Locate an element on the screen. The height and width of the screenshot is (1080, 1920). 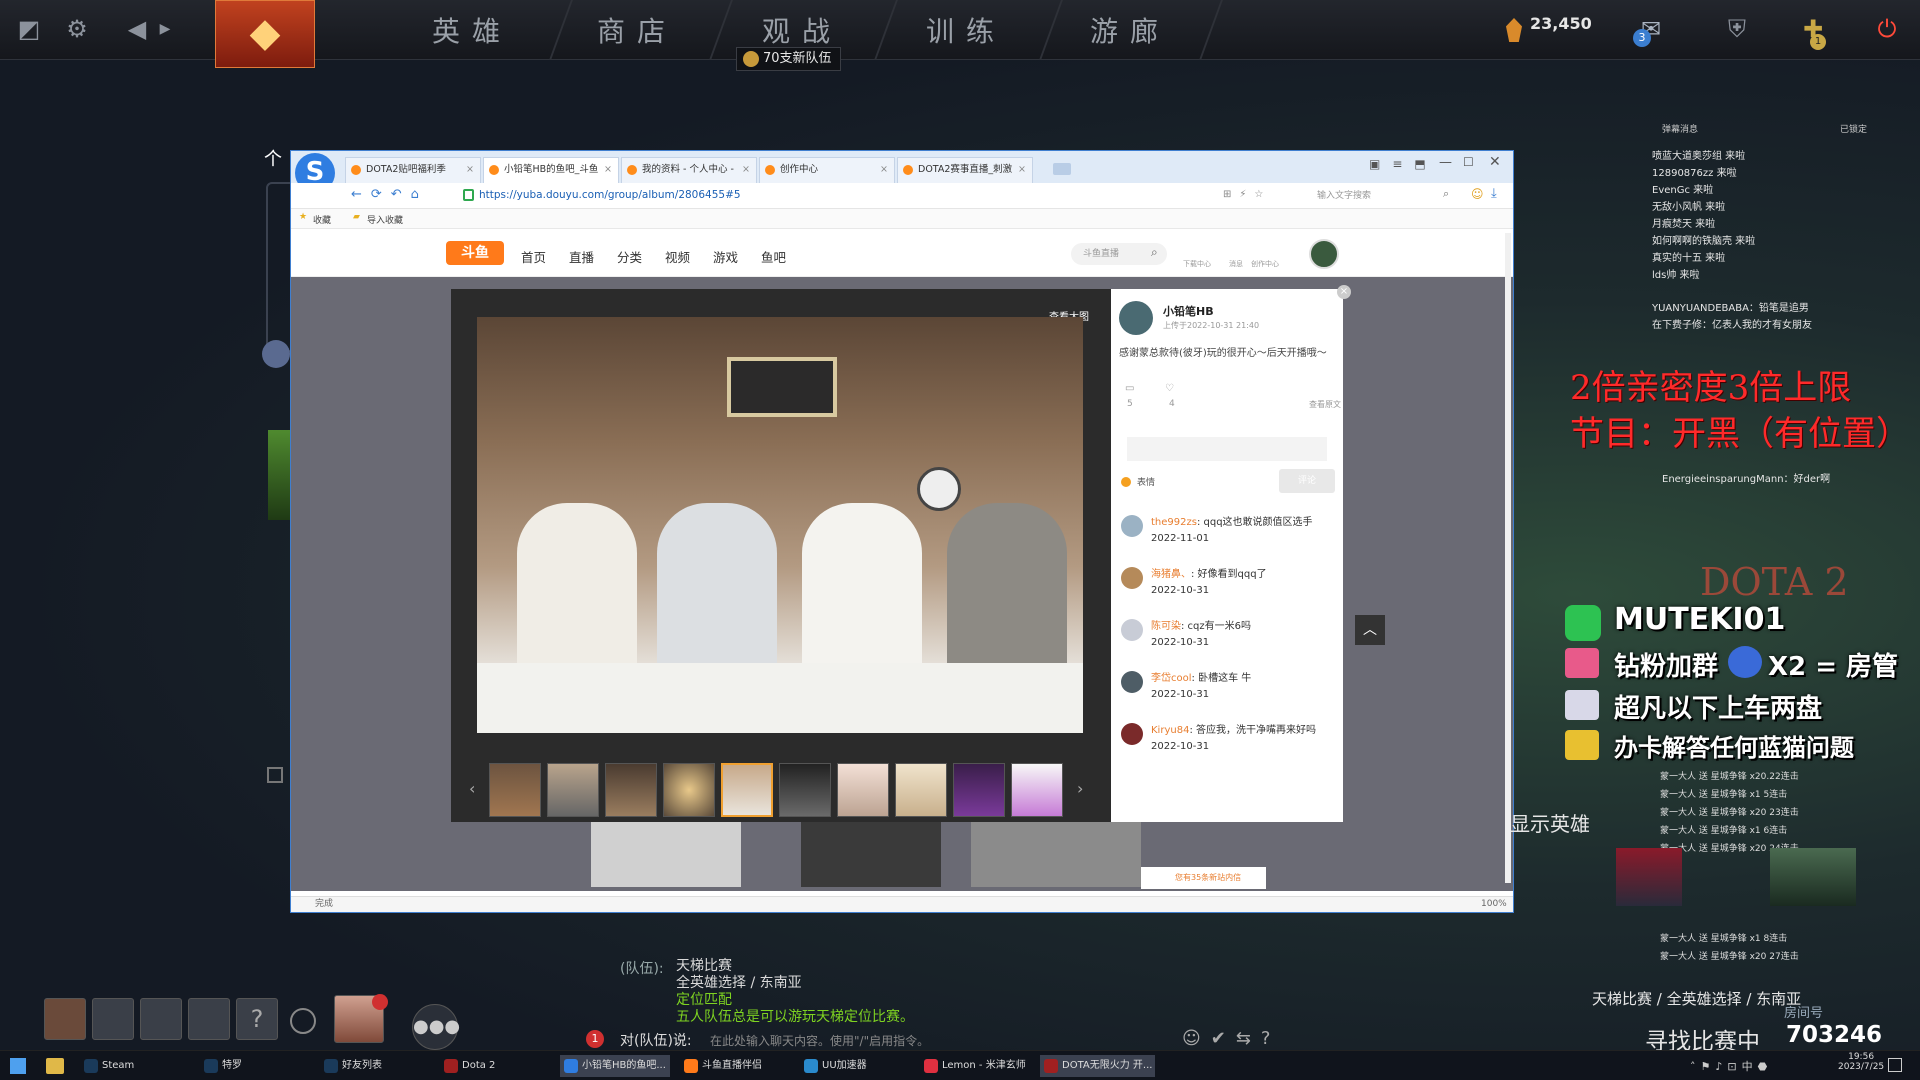
settings-gear-icon: ⚙ is located at coordinates (77, 29).